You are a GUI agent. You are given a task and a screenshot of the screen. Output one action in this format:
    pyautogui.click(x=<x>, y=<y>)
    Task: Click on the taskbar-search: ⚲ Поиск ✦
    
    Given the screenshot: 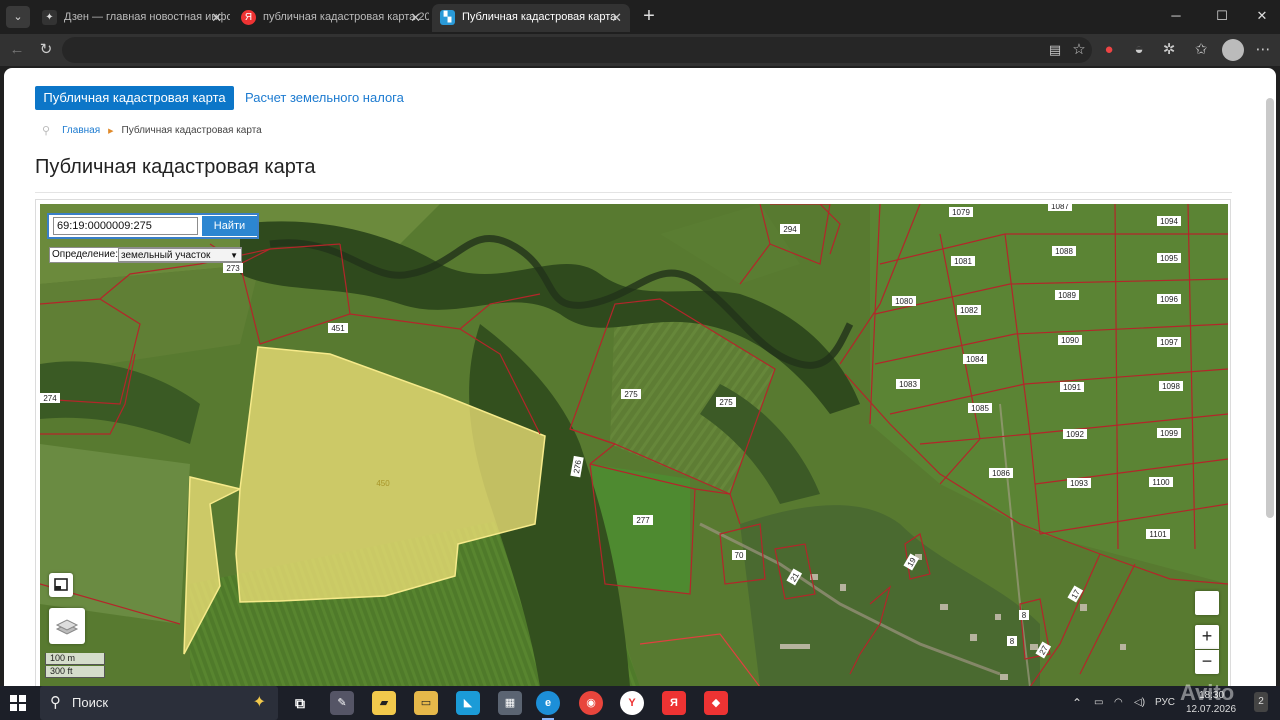 What is the action you would take?
    pyautogui.click(x=159, y=703)
    